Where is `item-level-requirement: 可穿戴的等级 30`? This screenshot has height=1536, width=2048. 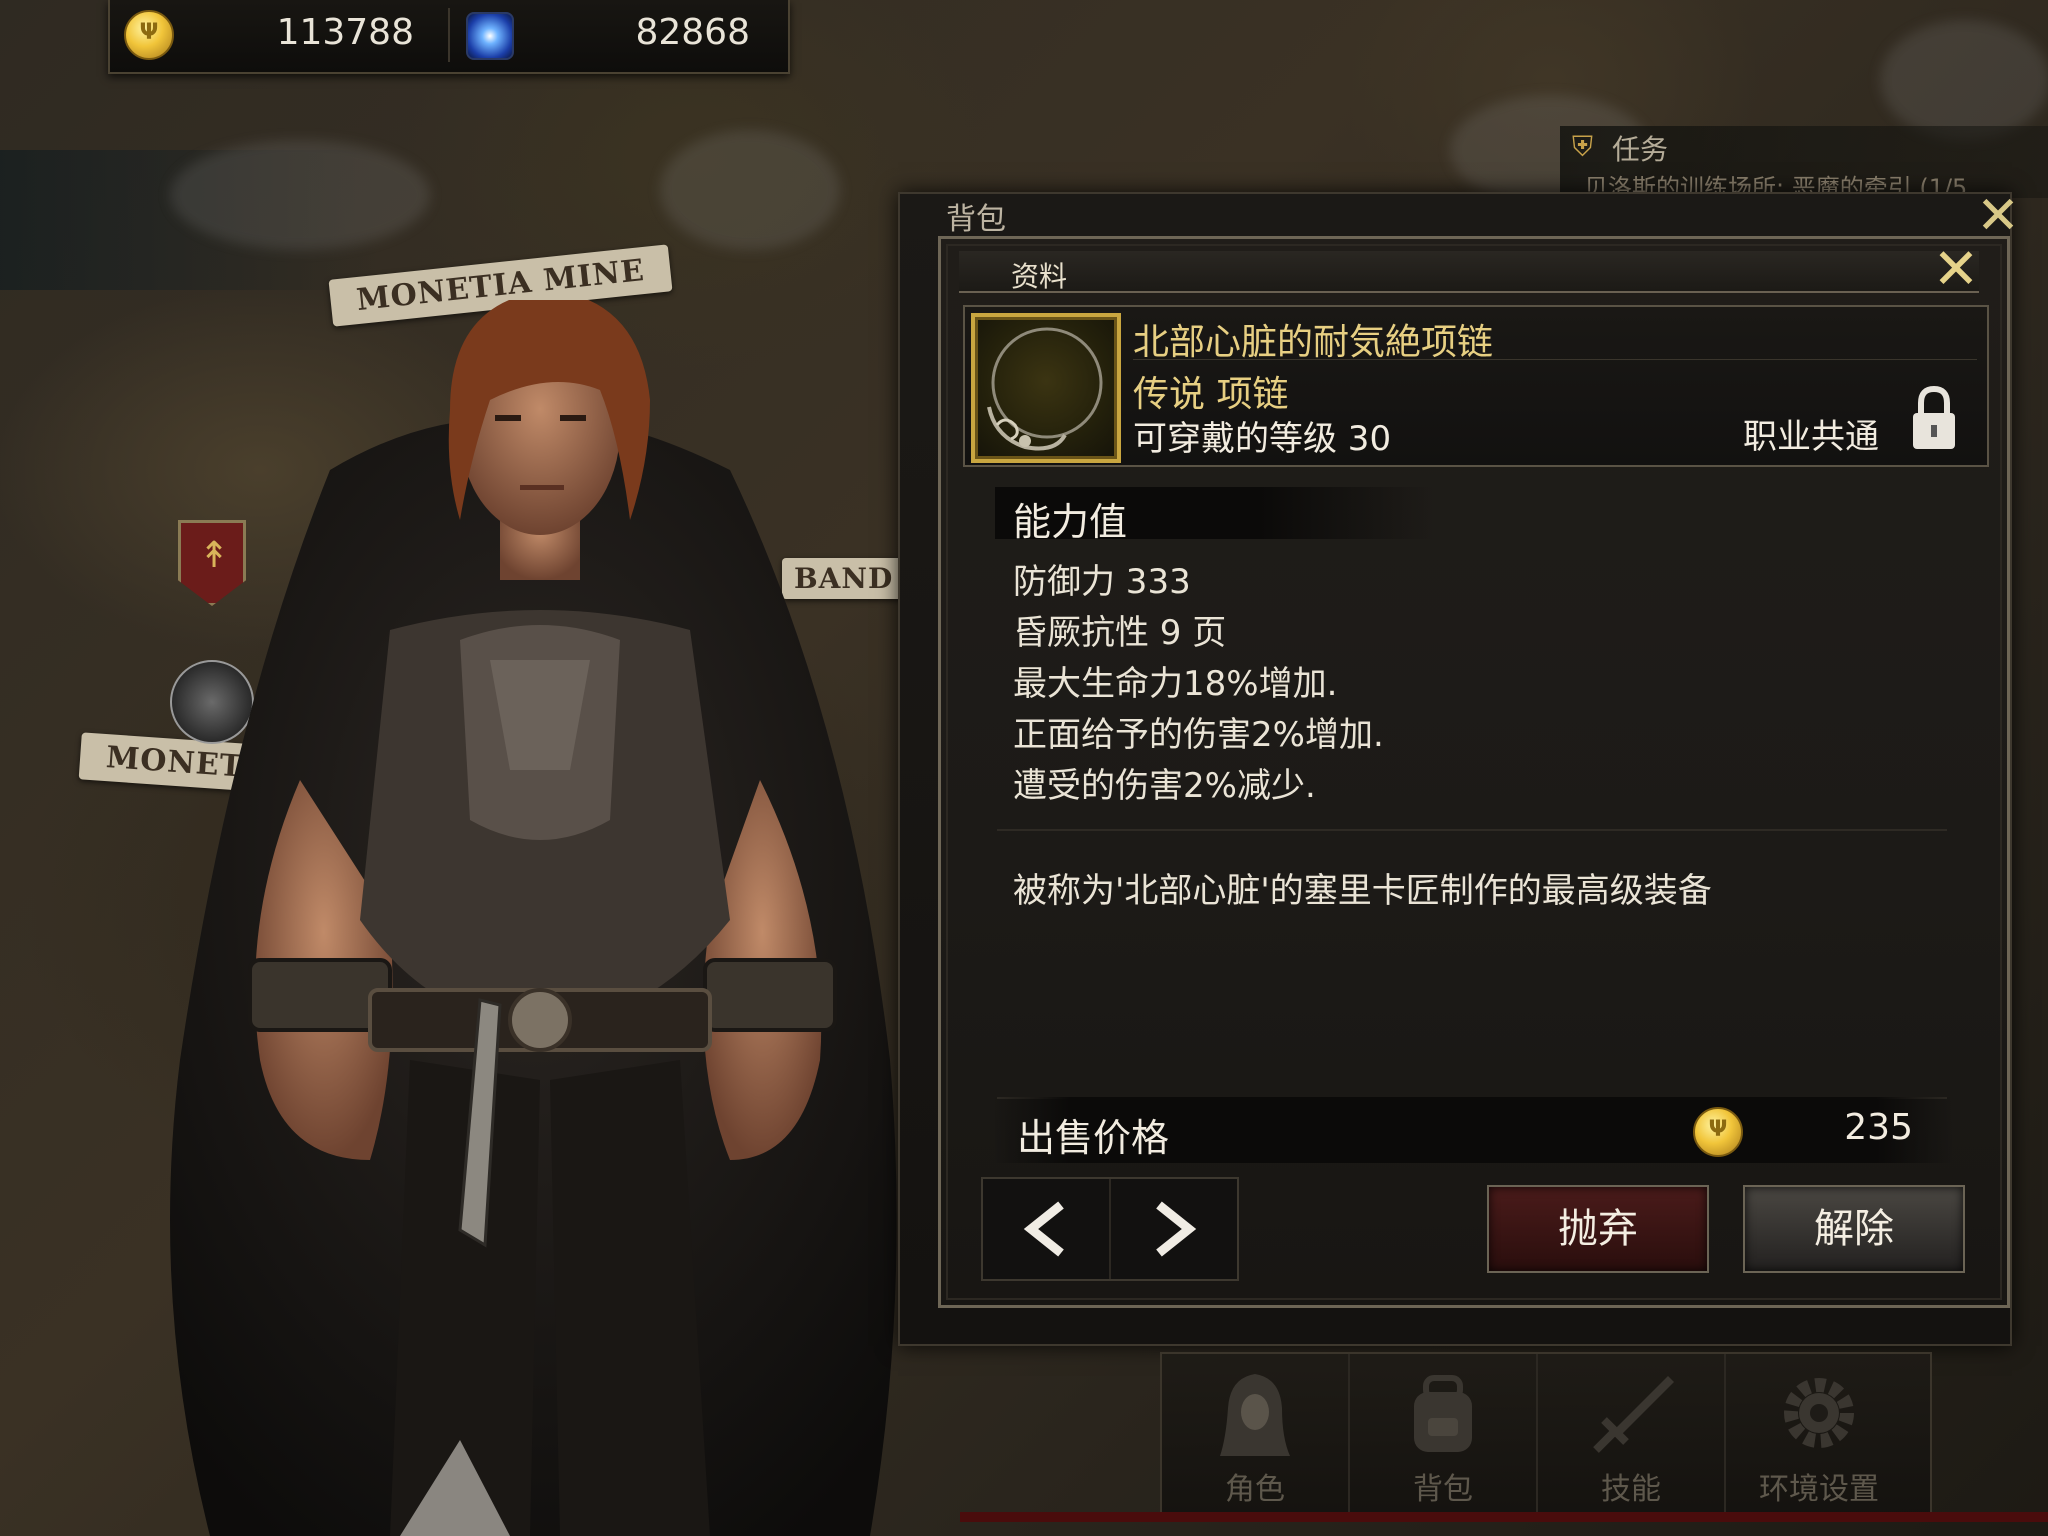 item-level-requirement: 可穿戴的等级 30 is located at coordinates (1262, 439).